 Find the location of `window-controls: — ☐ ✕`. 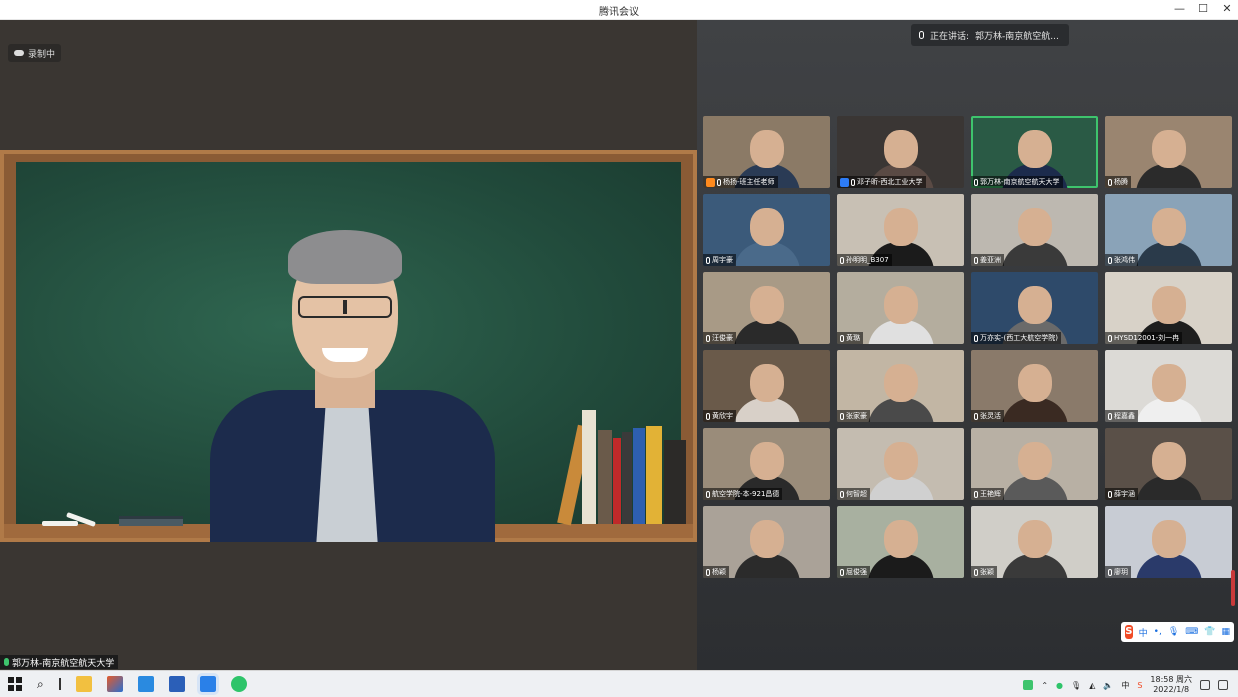

window-controls: — ☐ ✕ is located at coordinates (1203, 9).